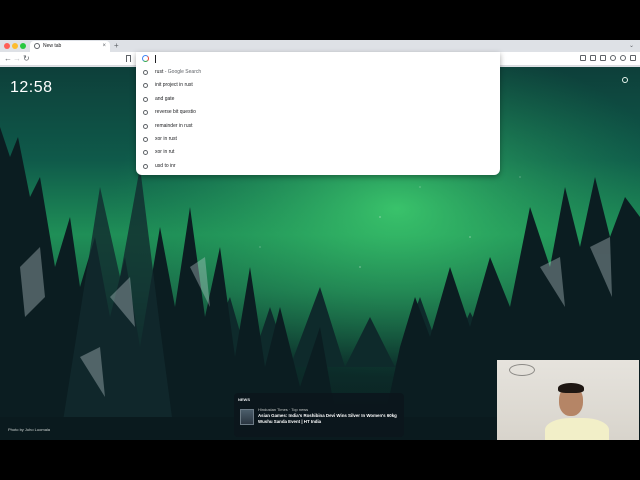 The height and width of the screenshot is (480, 640). What do you see at coordinates (23, 46) in the screenshot?
I see `zoom-window-button` at bounding box center [23, 46].